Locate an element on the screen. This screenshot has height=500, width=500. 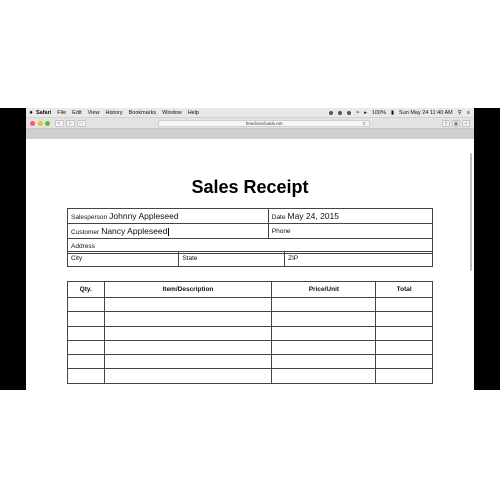
reload-icon: C is located at coordinates (364, 123).